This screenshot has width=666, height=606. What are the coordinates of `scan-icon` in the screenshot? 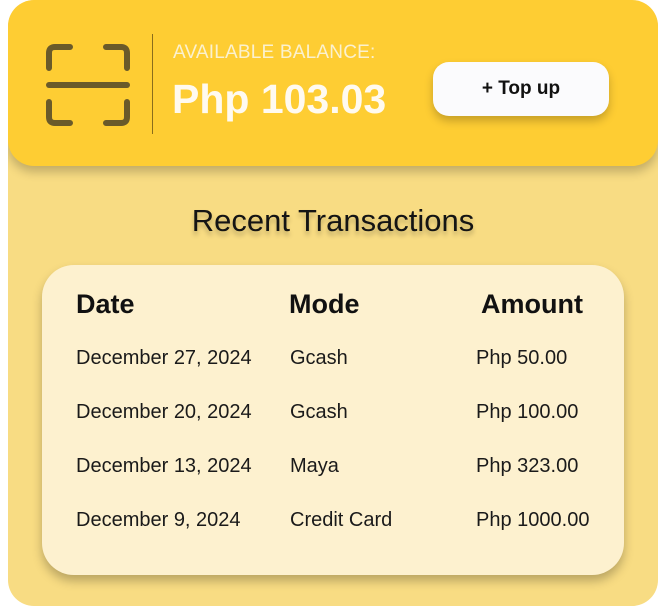 It's located at (88, 85).